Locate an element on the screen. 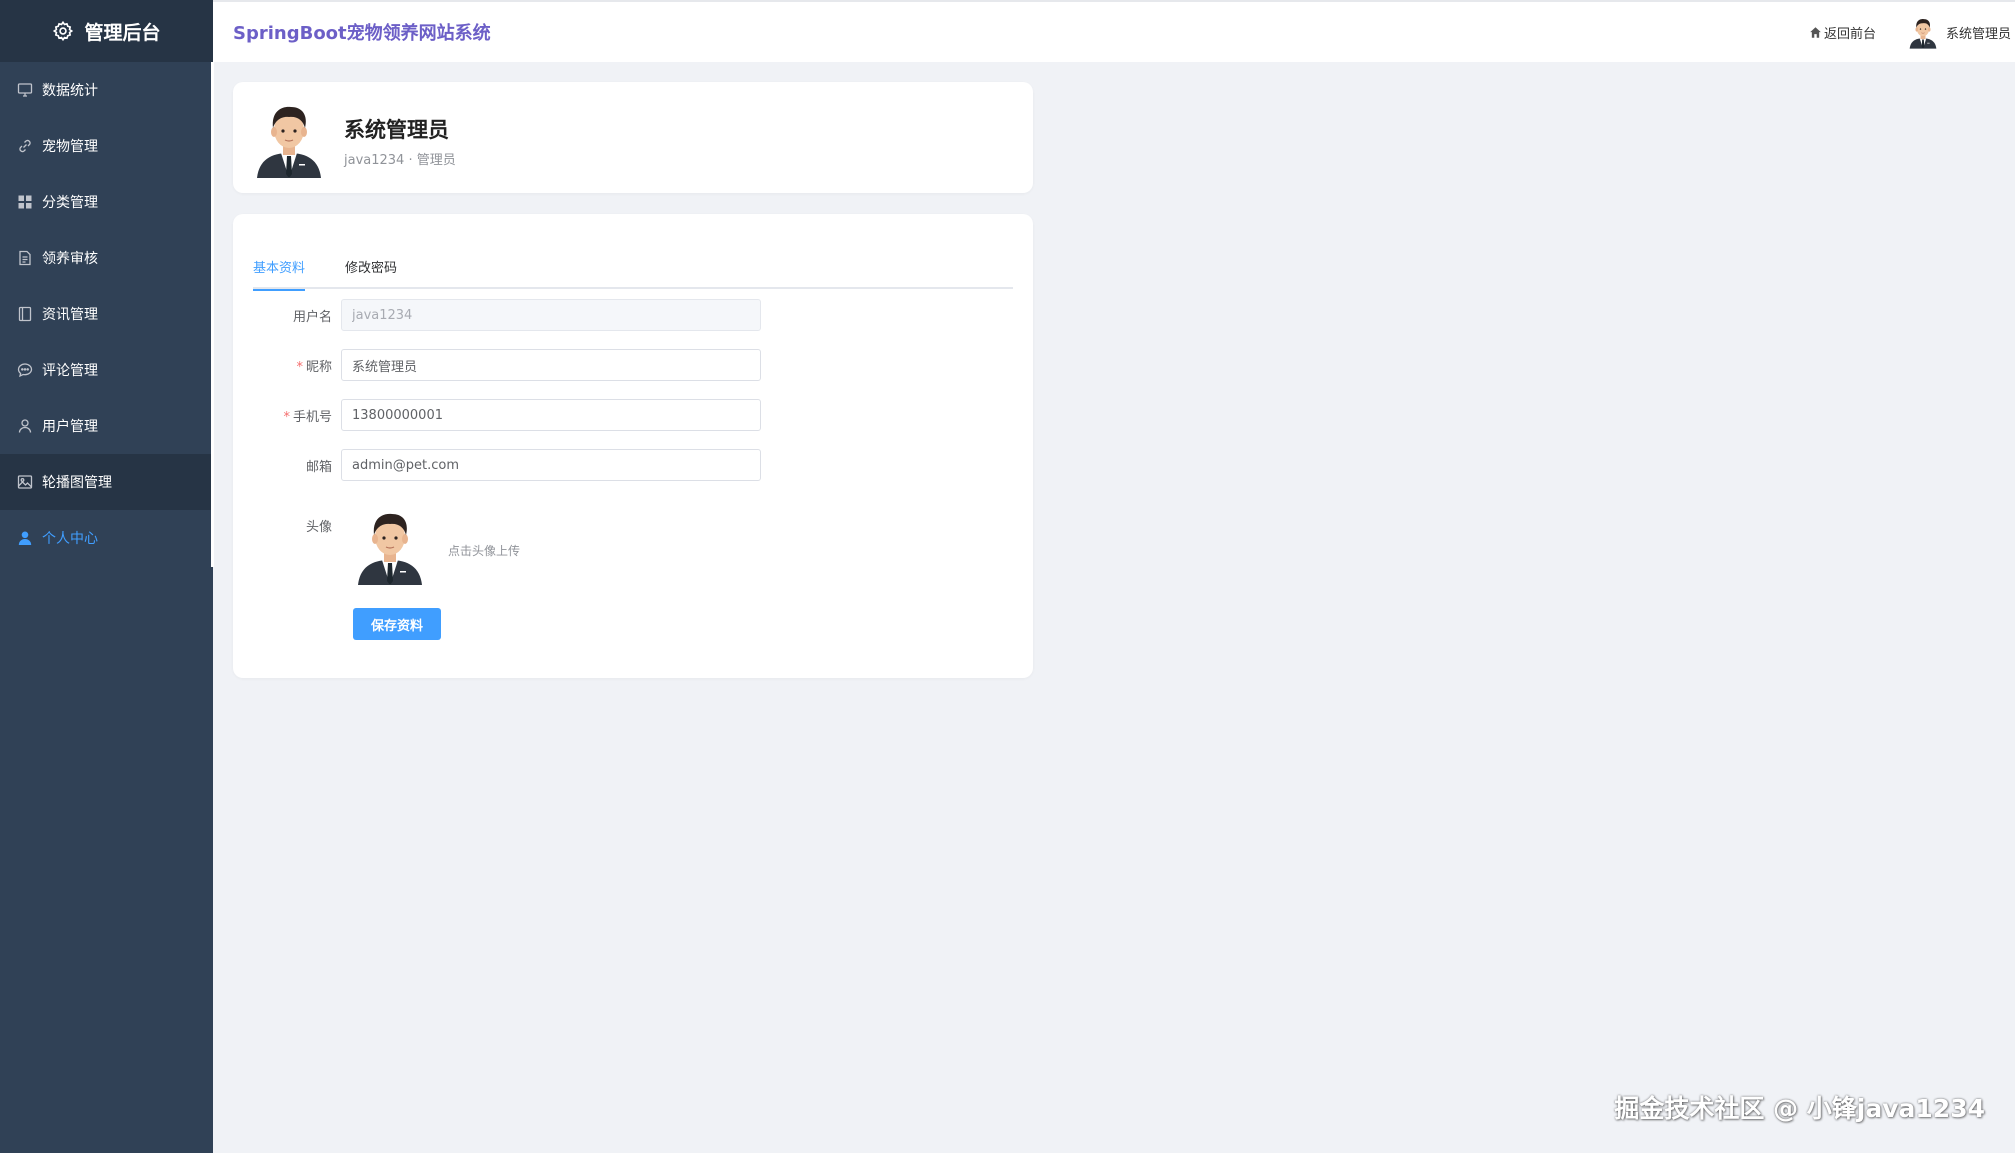 This screenshot has height=1153, width=2015. user-dropdown: 系统管理员 is located at coordinates (1959, 32).